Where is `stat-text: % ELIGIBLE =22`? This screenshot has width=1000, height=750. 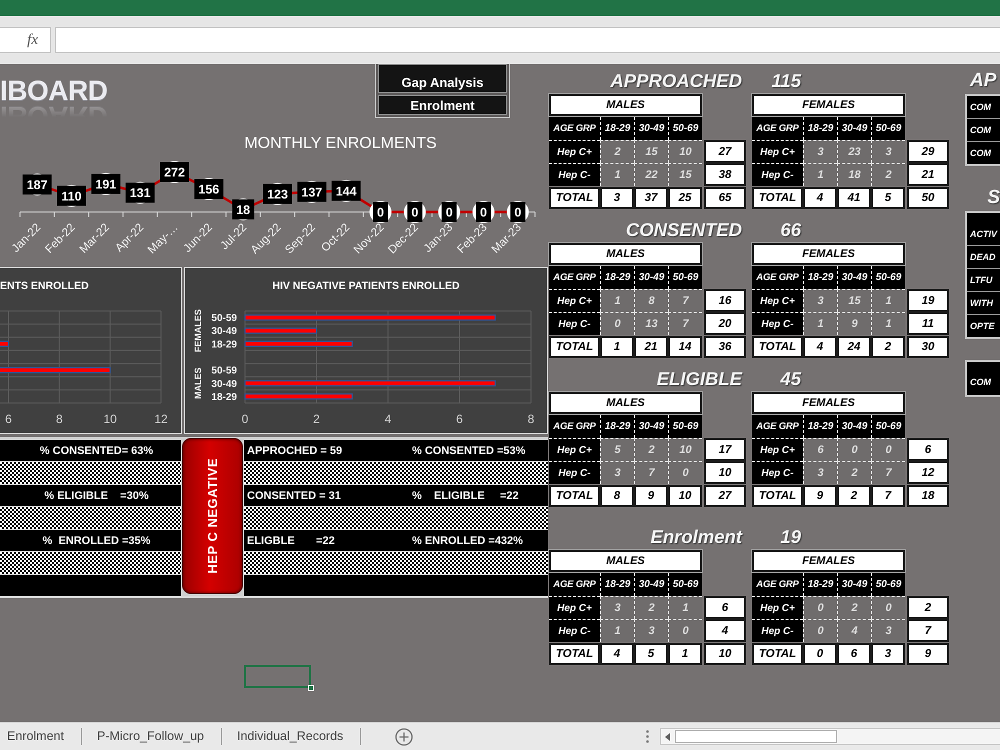
stat-text: % ELIGIBLE =22 is located at coordinates (465, 496).